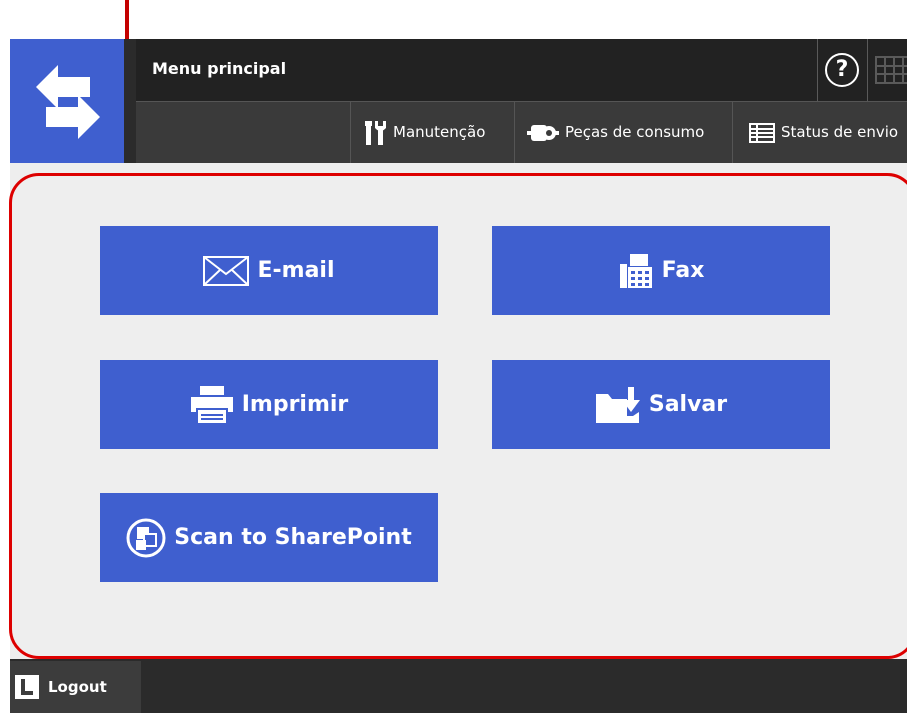  I want to click on logout-label: Logout, so click(77, 687).